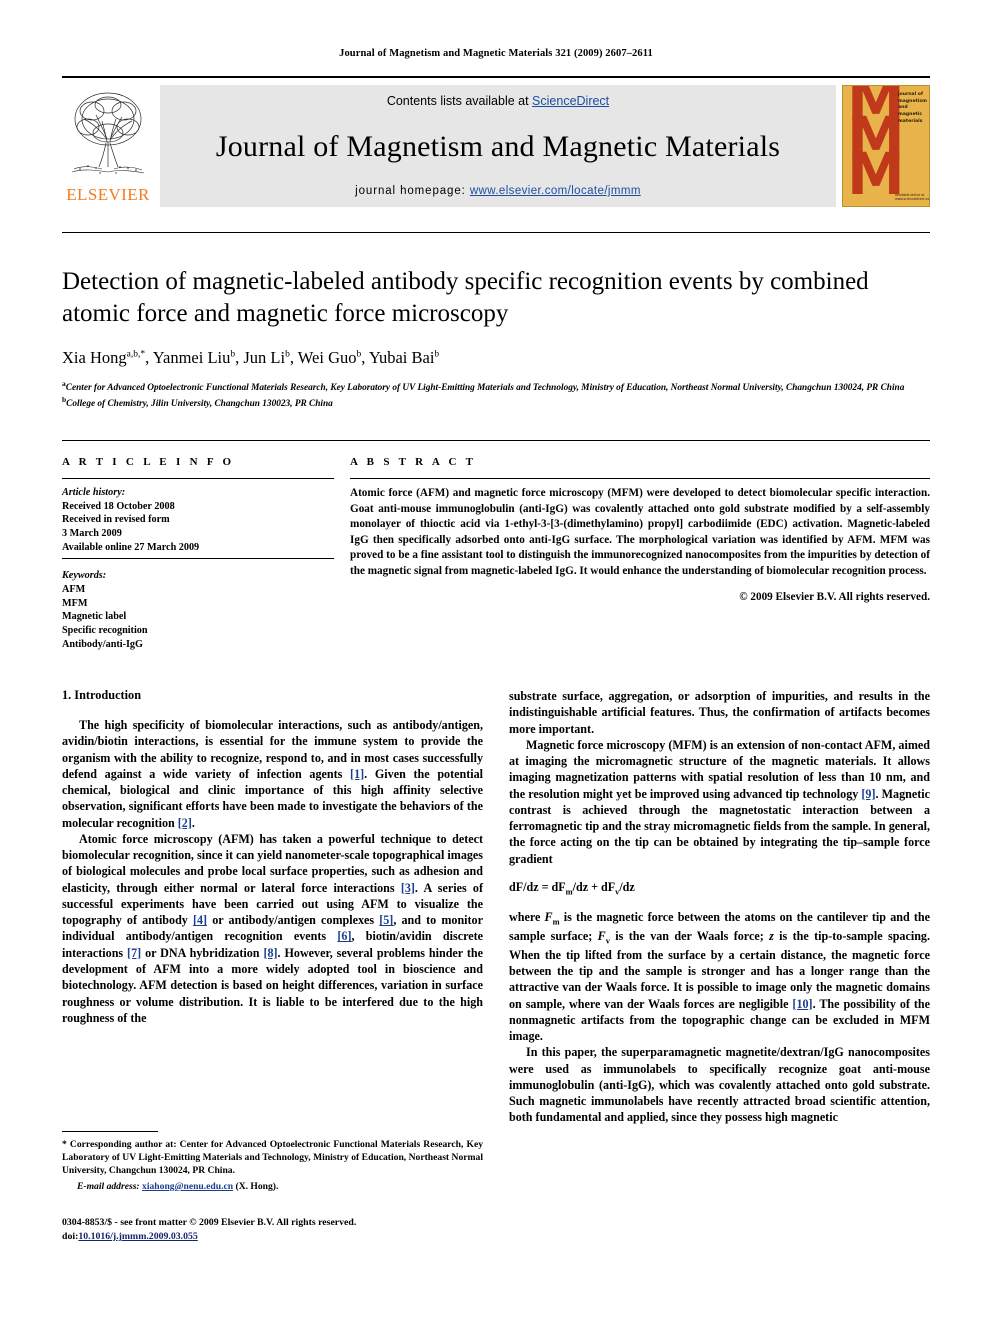 This screenshot has height=1323, width=992. What do you see at coordinates (413, 462) in the screenshot?
I see `abstract-heading: A B S T R A C T` at bounding box center [413, 462].